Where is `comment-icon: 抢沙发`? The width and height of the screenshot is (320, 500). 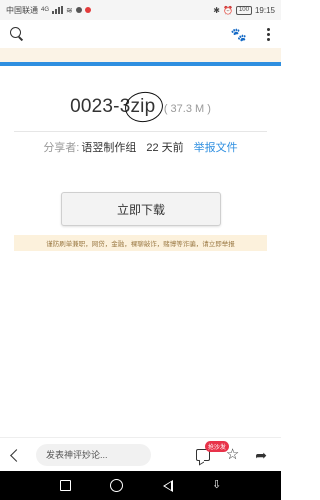 comment-icon: 抢沙发 is located at coordinates (212, 450).